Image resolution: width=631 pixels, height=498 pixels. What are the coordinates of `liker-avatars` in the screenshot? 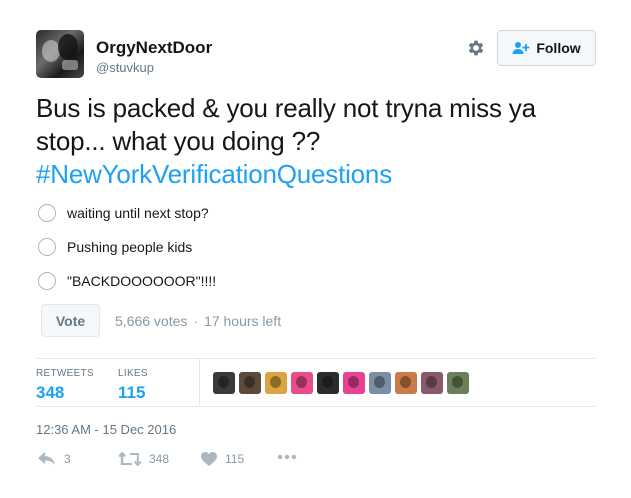 It's located at (343, 383).